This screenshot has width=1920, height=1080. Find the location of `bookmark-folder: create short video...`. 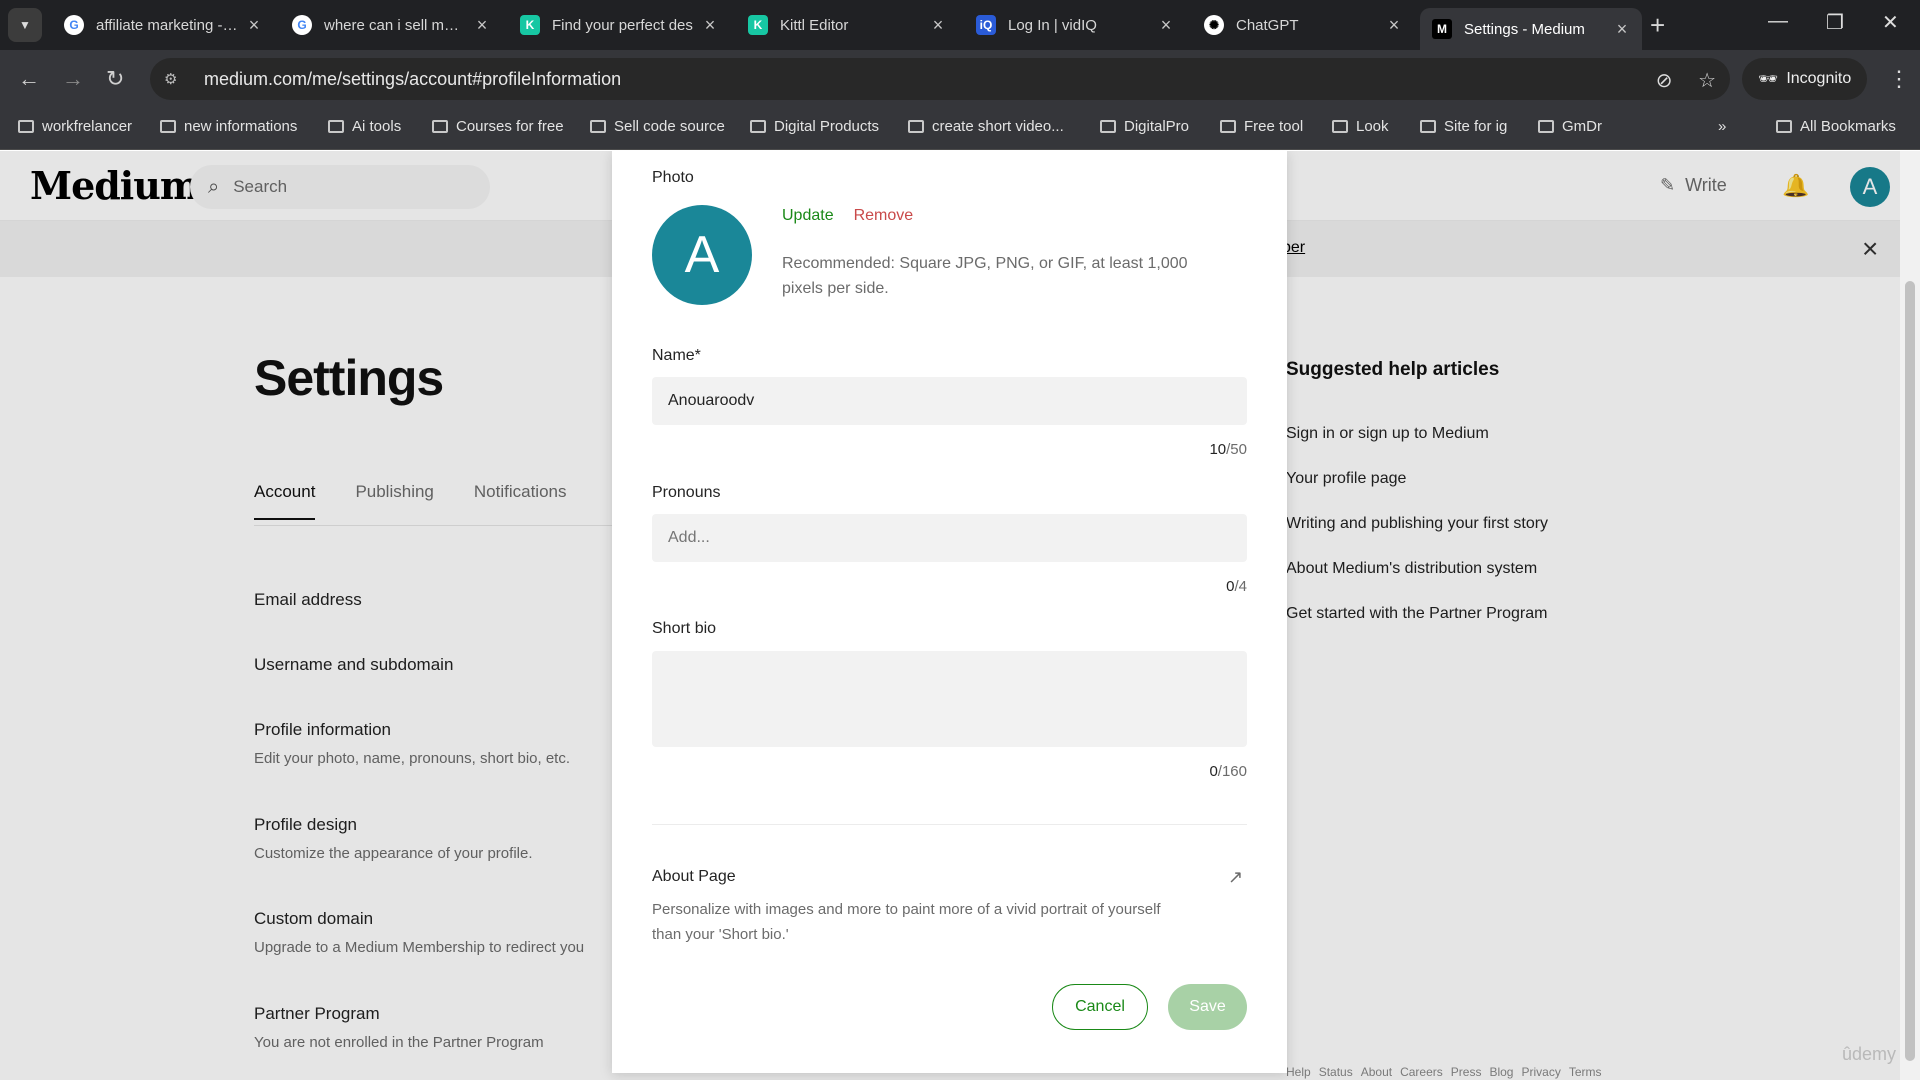

bookmark-folder: create short video... is located at coordinates (986, 126).